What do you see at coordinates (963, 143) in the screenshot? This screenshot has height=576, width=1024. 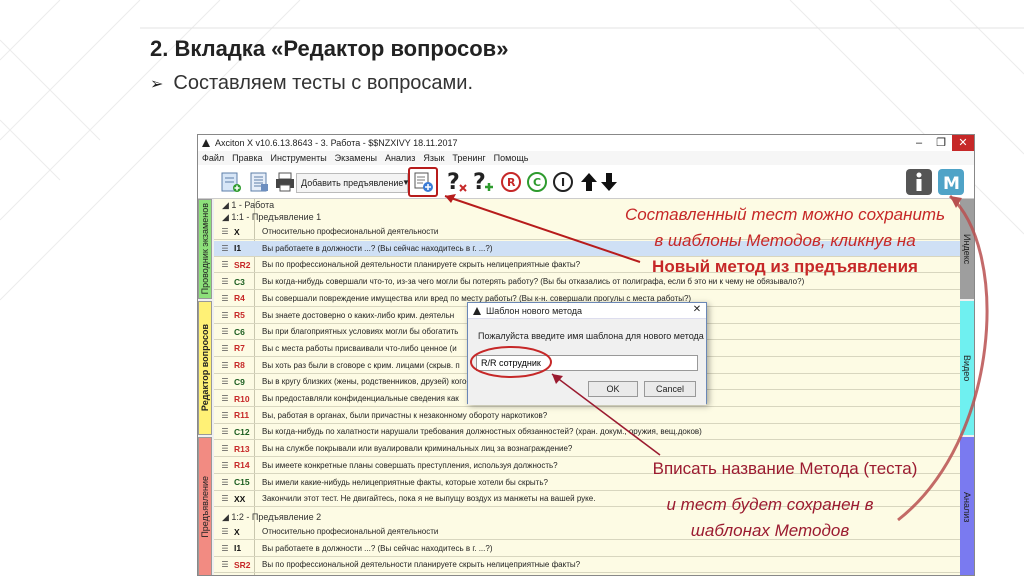 I see `close-button: ✕` at bounding box center [963, 143].